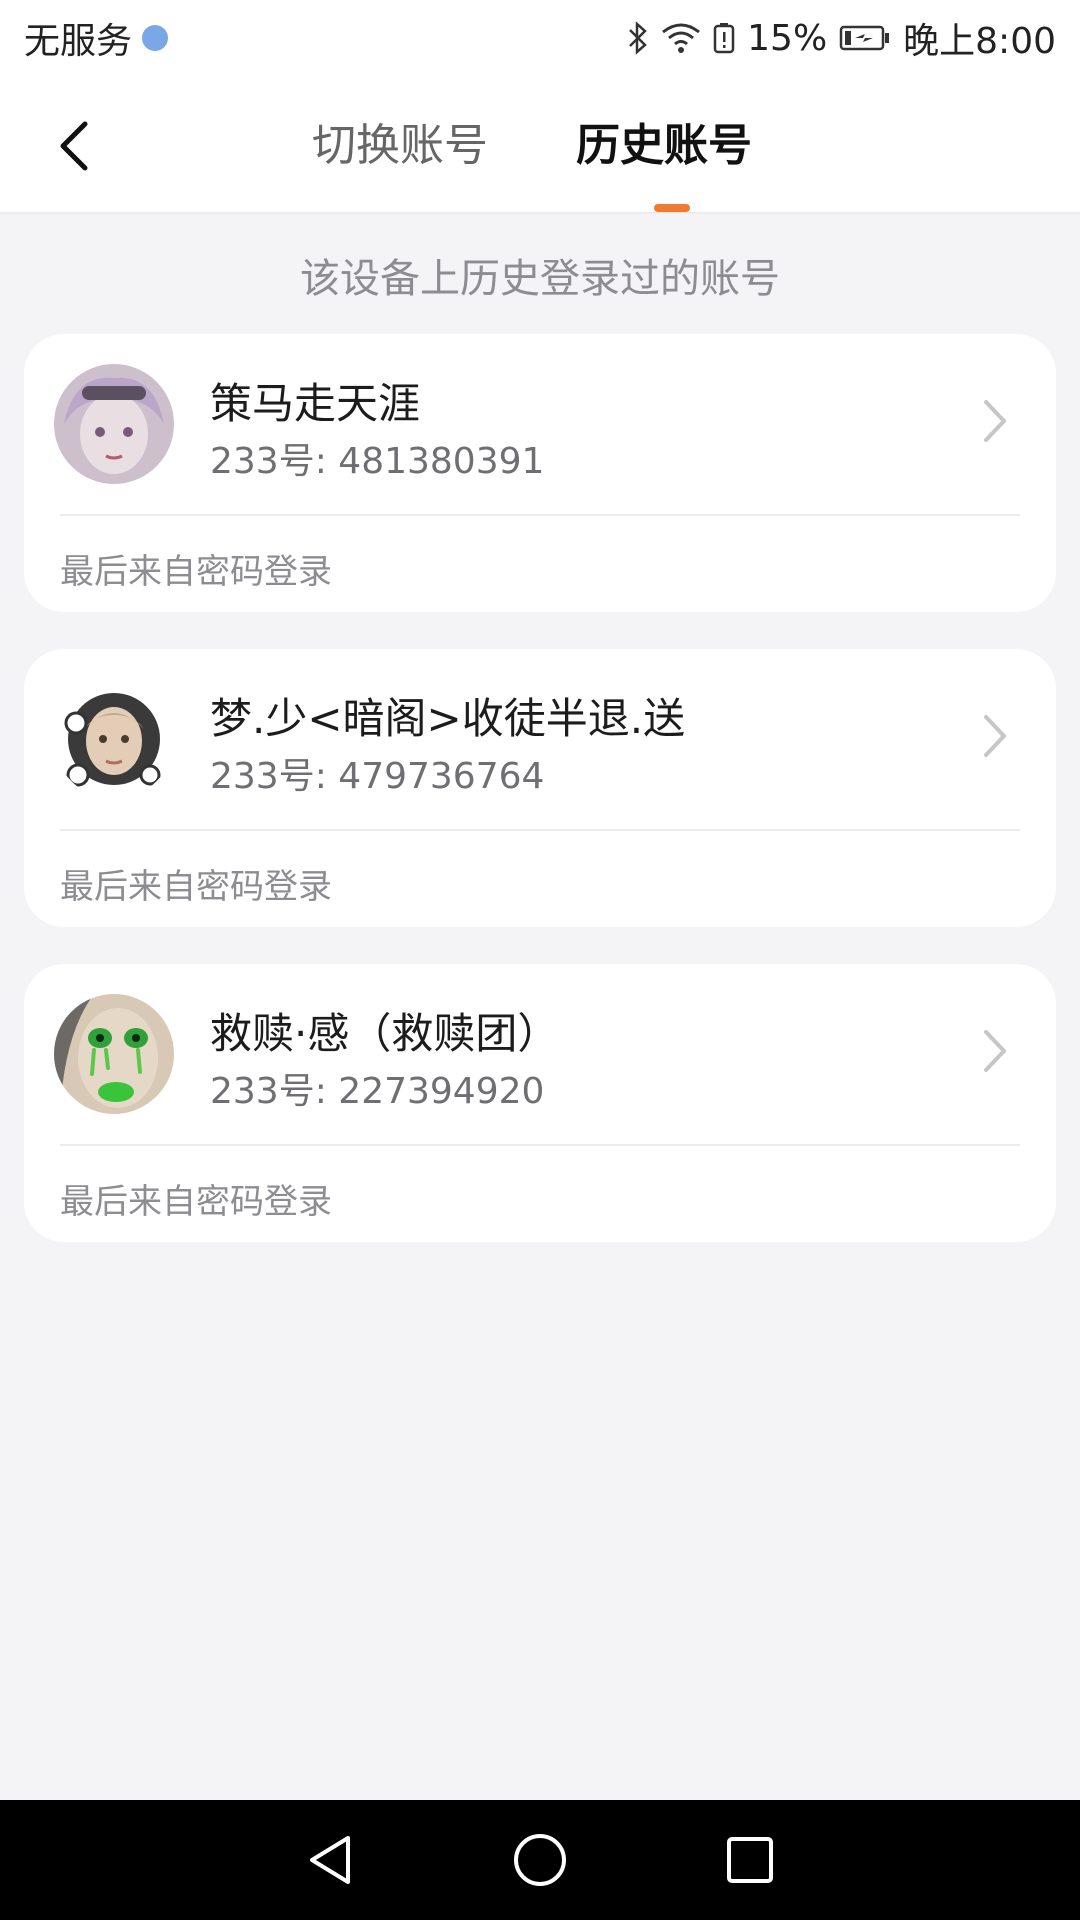  I want to click on account-card: 梦.少<暗阁>收徒半退.送 233号: 479736764 最后来自密码登录, so click(540, 788).